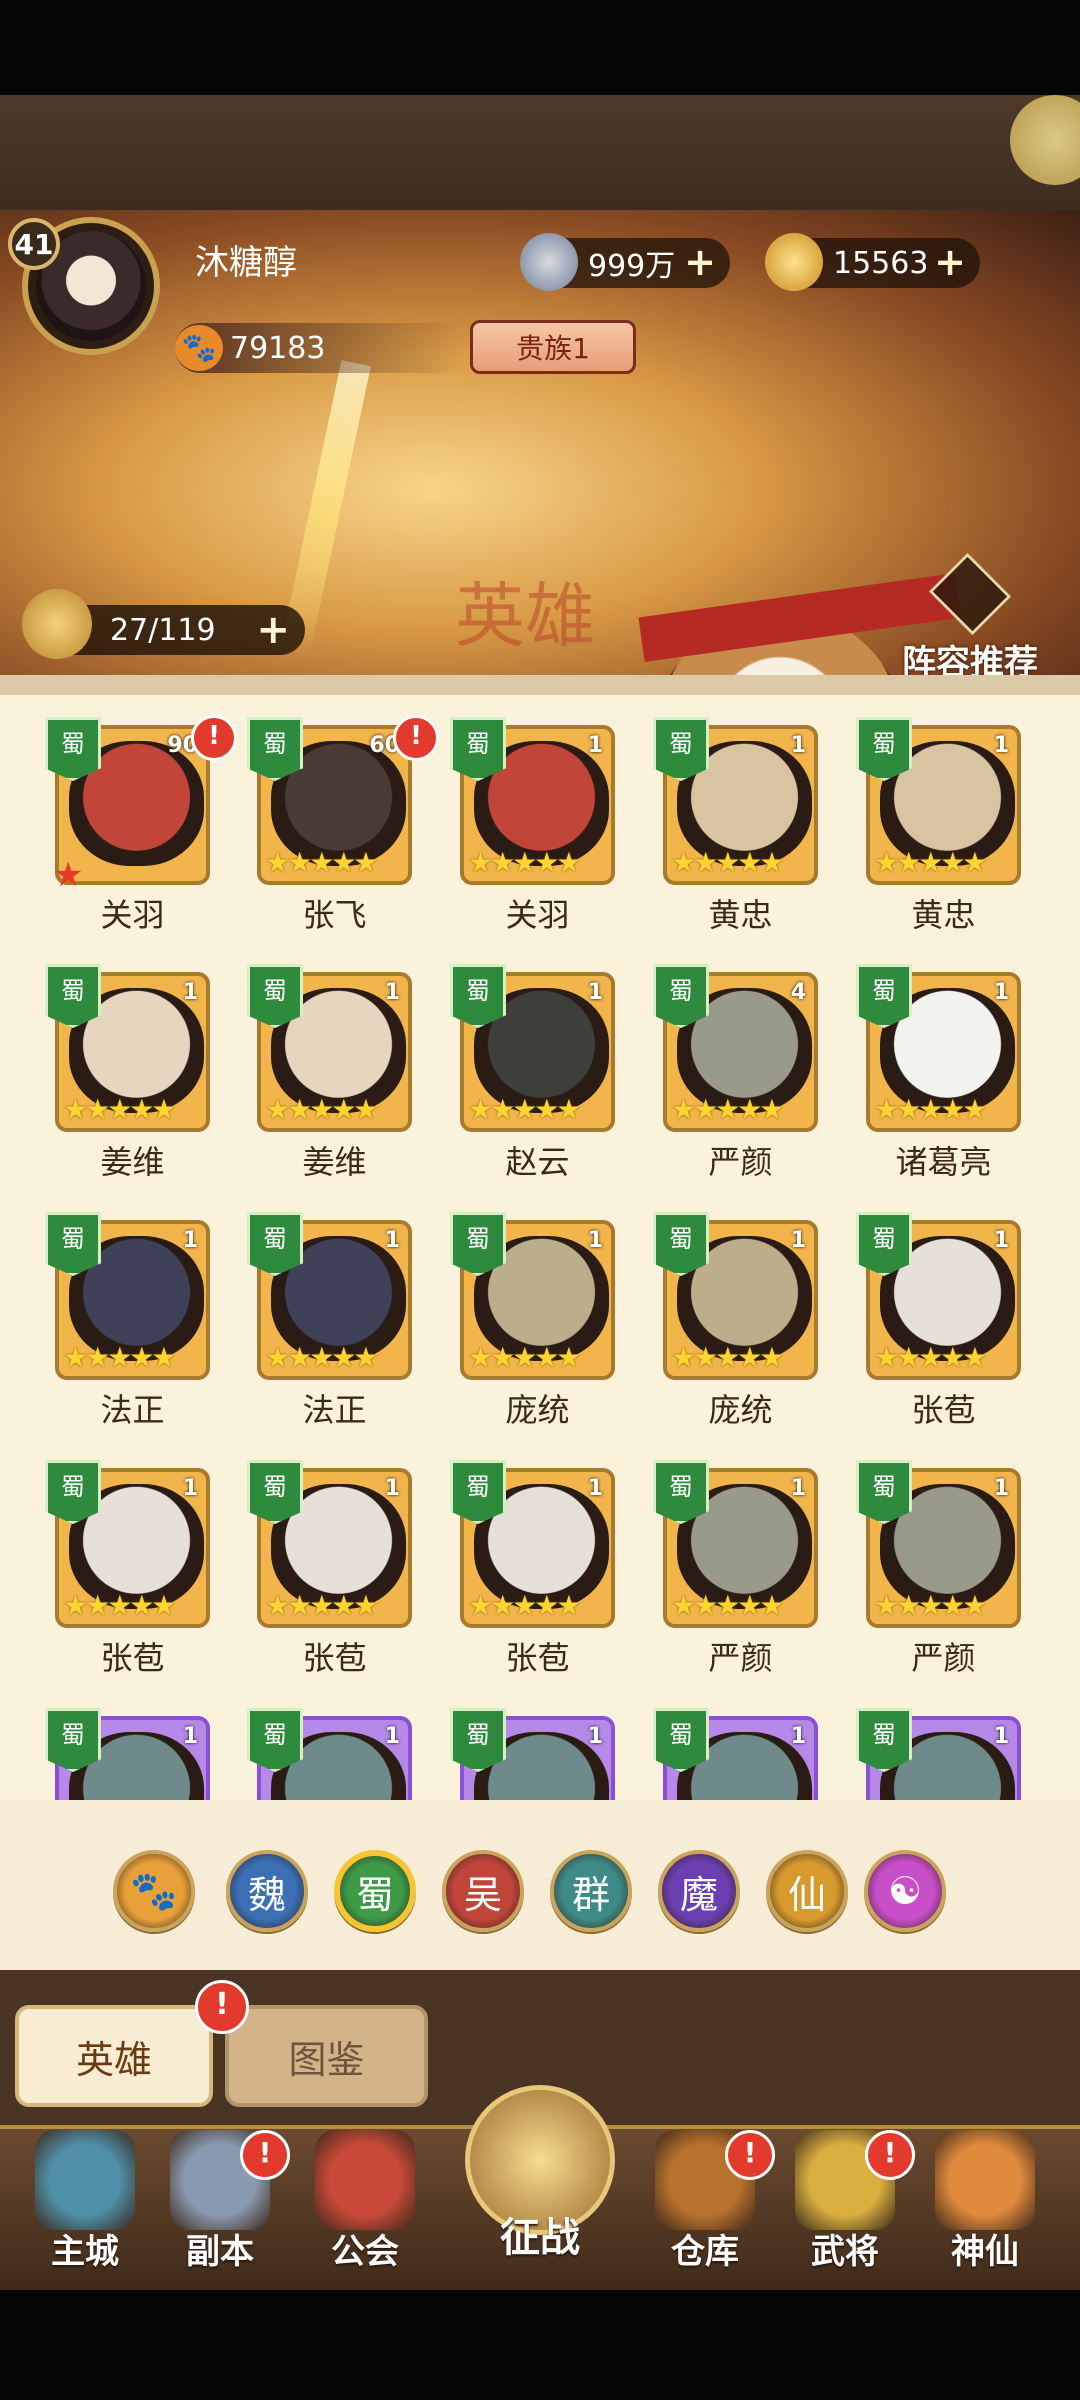 The width and height of the screenshot is (1080, 2400). I want to click on faction-filter-button: 仙, so click(807, 1891).